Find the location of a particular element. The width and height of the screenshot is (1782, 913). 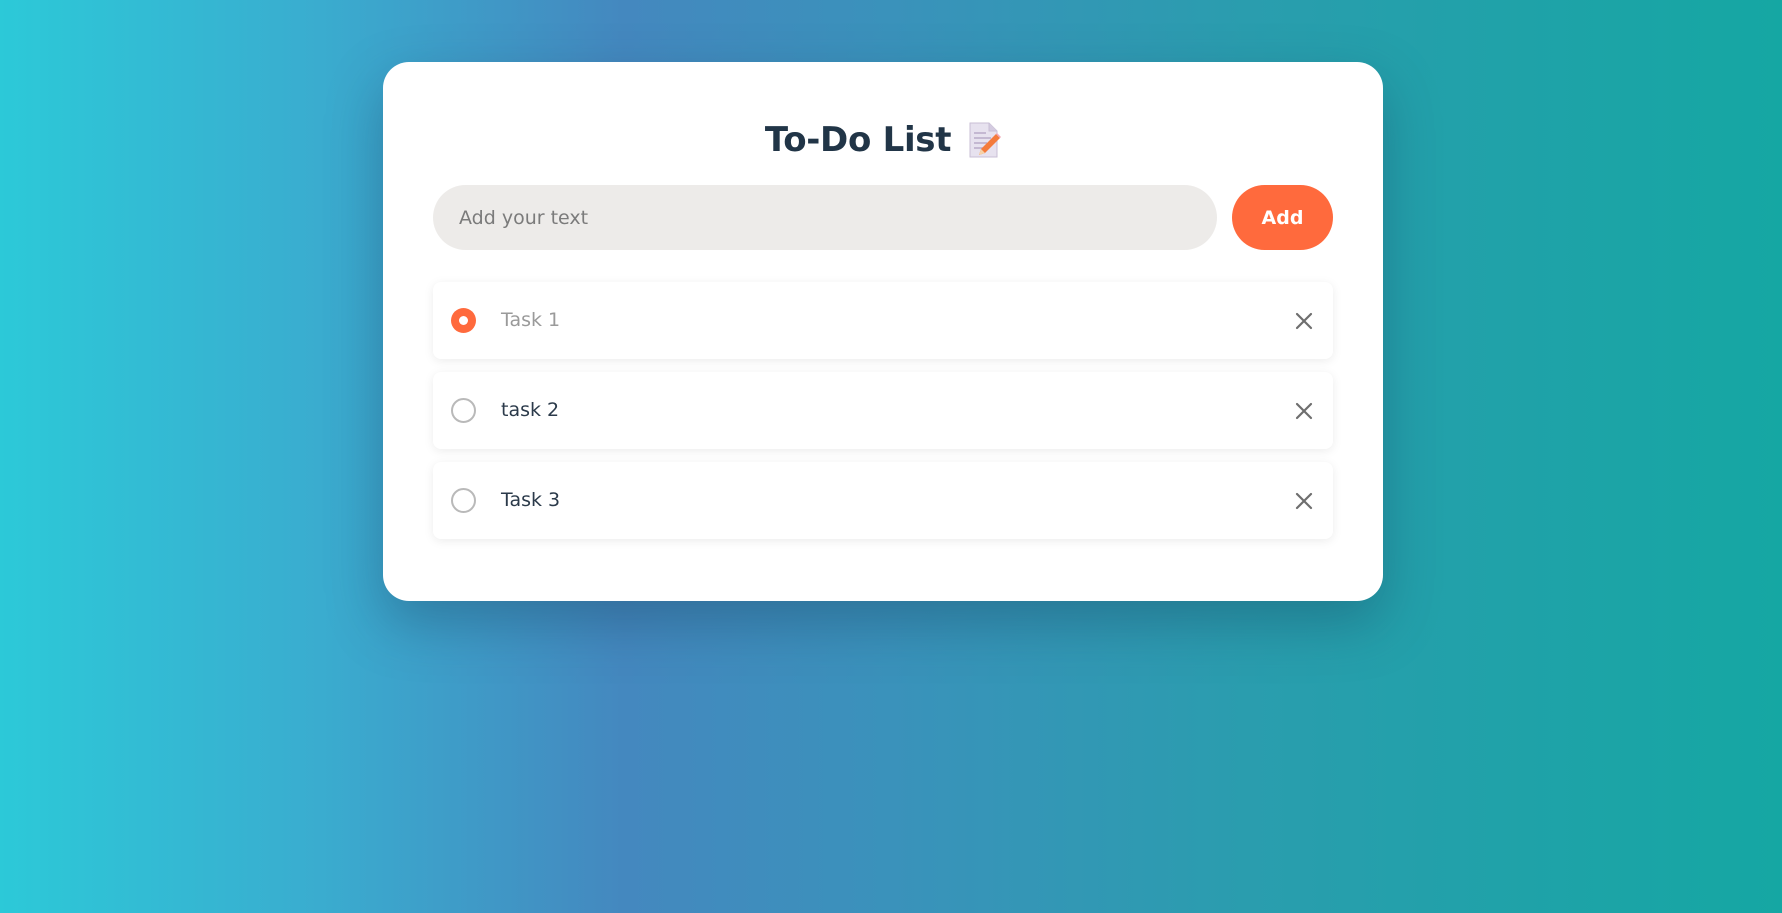

memo-icon is located at coordinates (984, 140).